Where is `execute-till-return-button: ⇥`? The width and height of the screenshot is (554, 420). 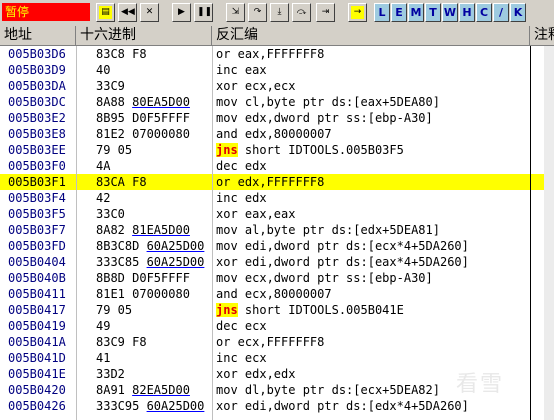
execute-till-return-button: ⇥ is located at coordinates (325, 12).